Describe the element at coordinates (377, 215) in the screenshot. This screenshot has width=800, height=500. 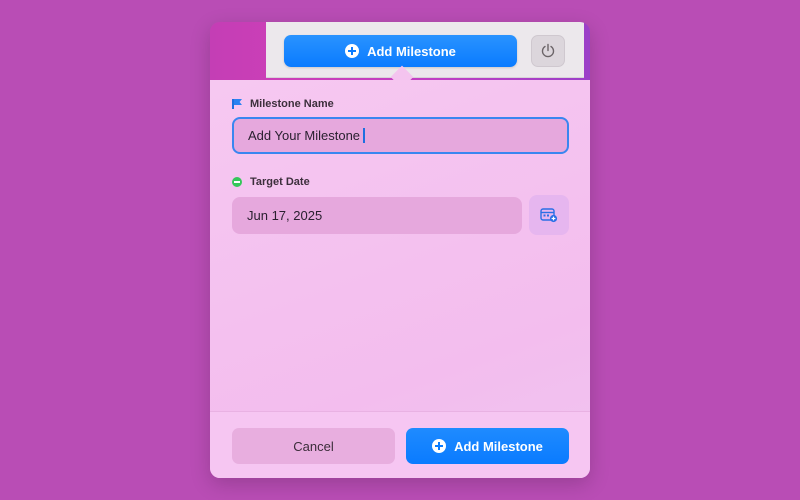
I see `target-date-field: Jun 17, 2025` at that location.